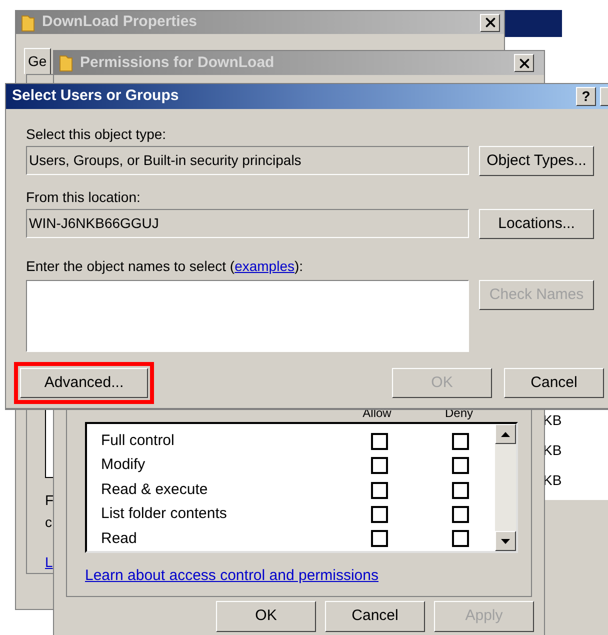 This screenshot has width=608, height=635. I want to click on dialog-button: OK, so click(266, 616).